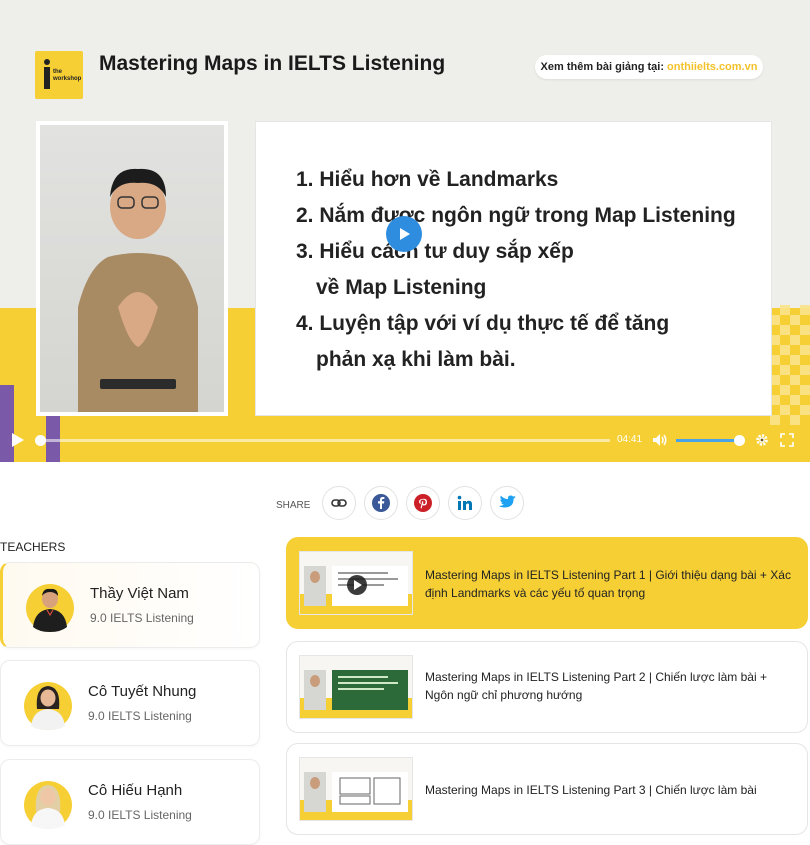  I want to click on workshop-logo: the workshop, so click(59, 75).